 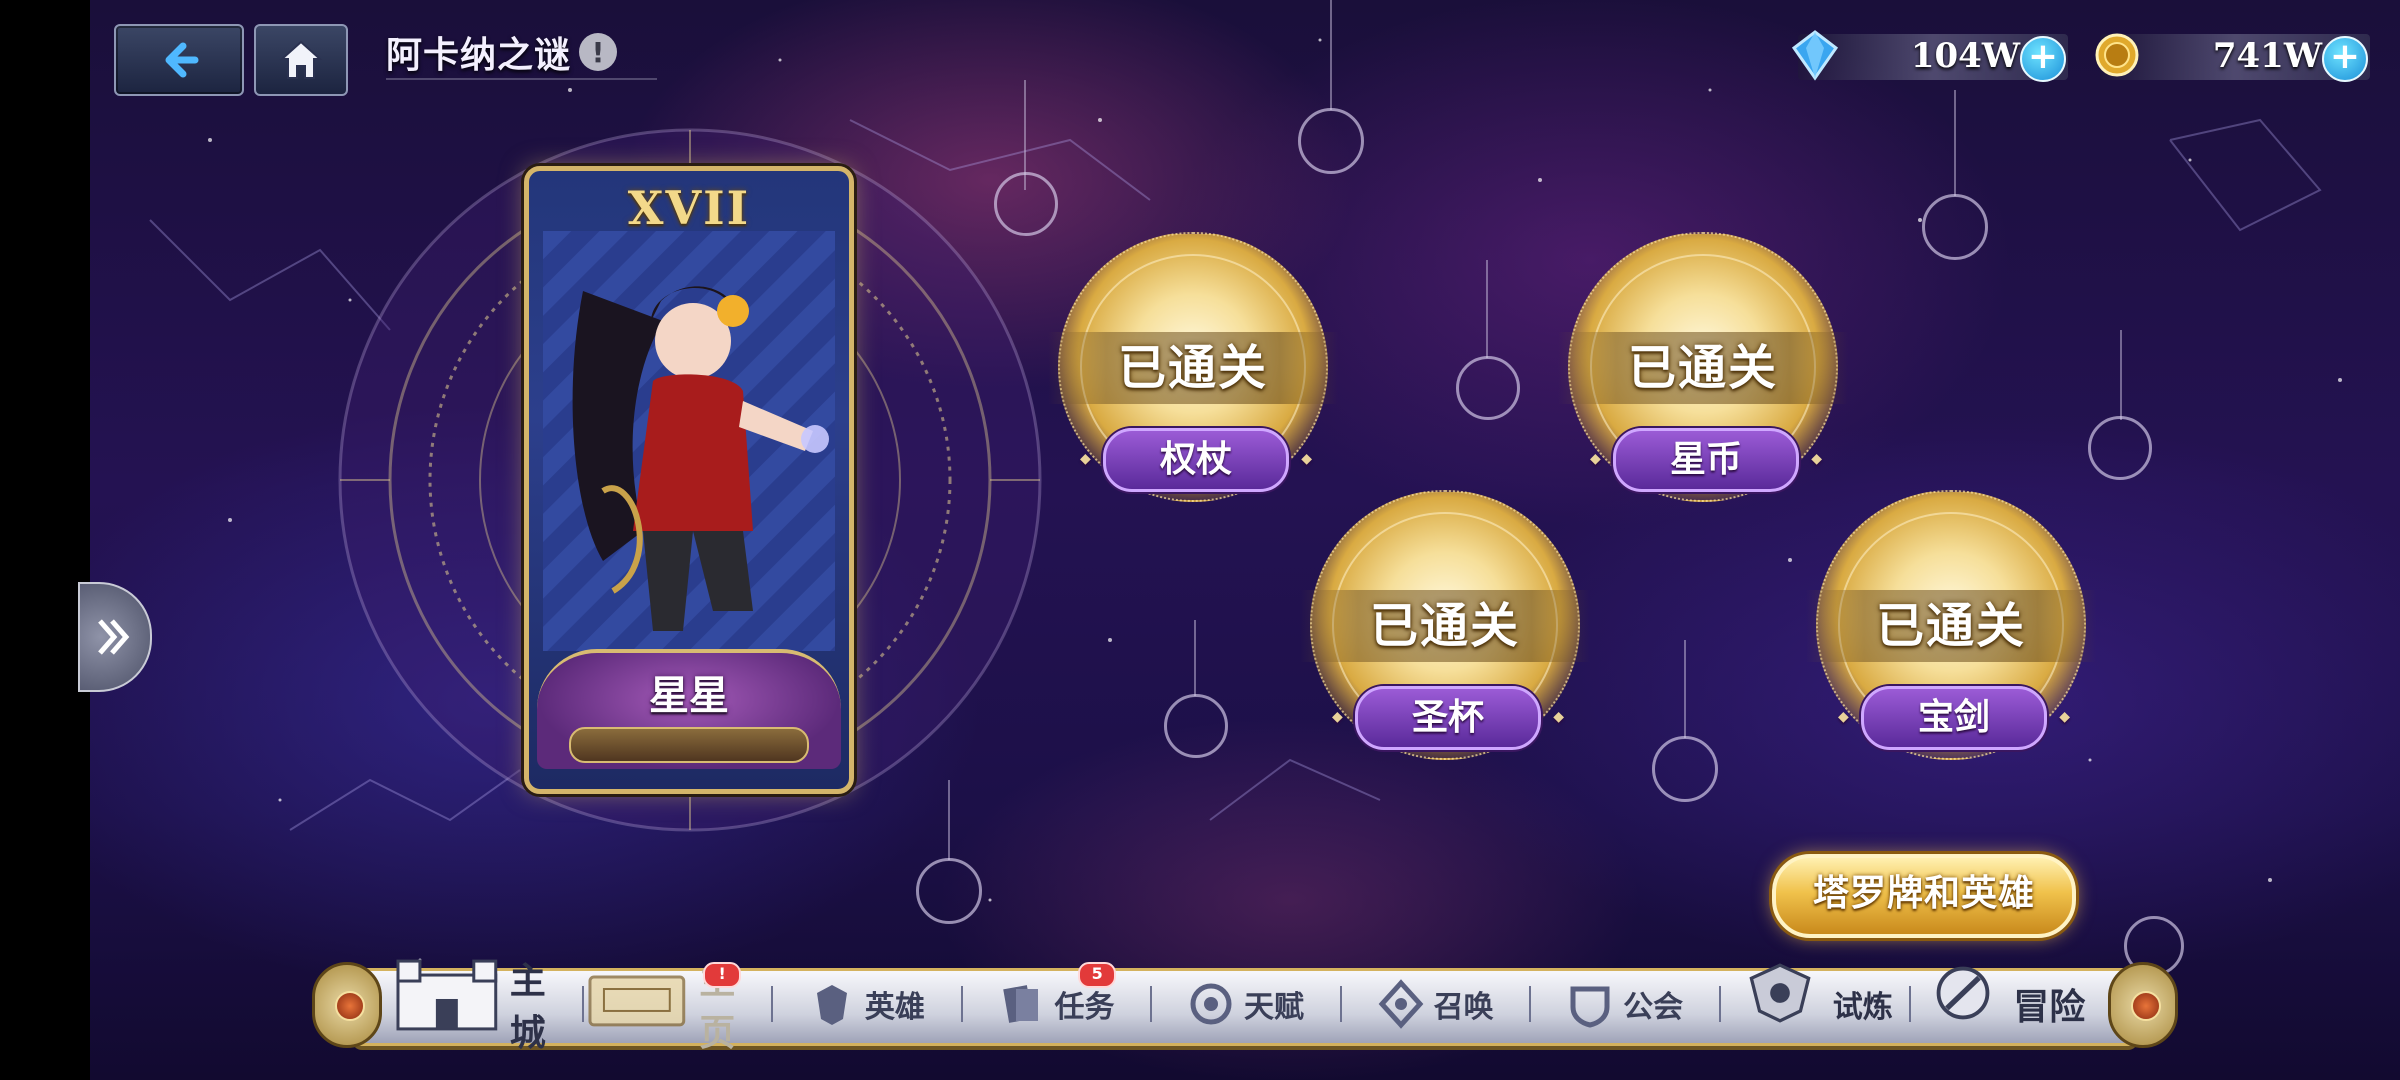 I want to click on nav-label: 冒险, so click(x=2049, y=1007).